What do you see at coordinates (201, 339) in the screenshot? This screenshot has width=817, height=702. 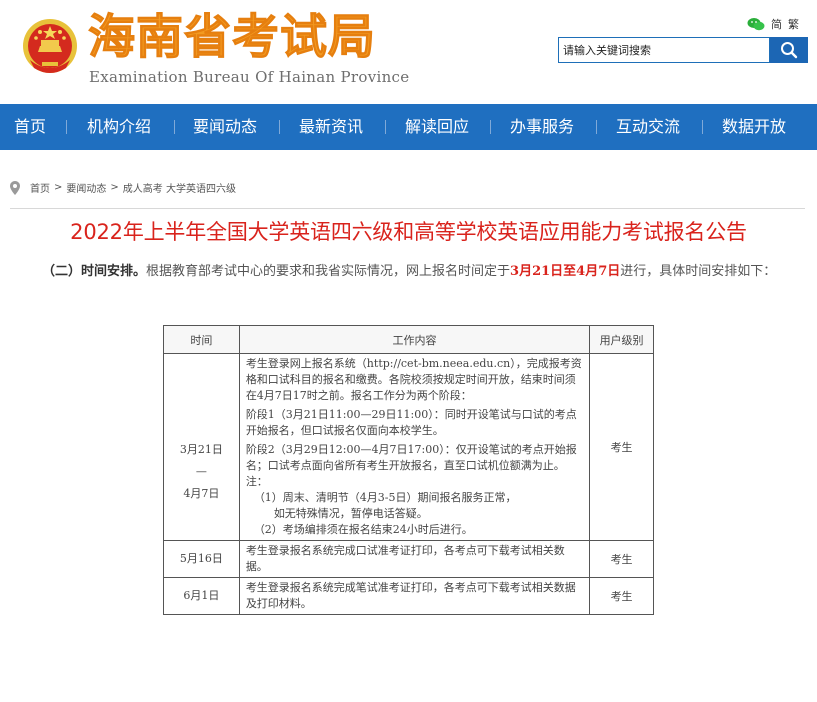 I see `table-header-time: 时间` at bounding box center [201, 339].